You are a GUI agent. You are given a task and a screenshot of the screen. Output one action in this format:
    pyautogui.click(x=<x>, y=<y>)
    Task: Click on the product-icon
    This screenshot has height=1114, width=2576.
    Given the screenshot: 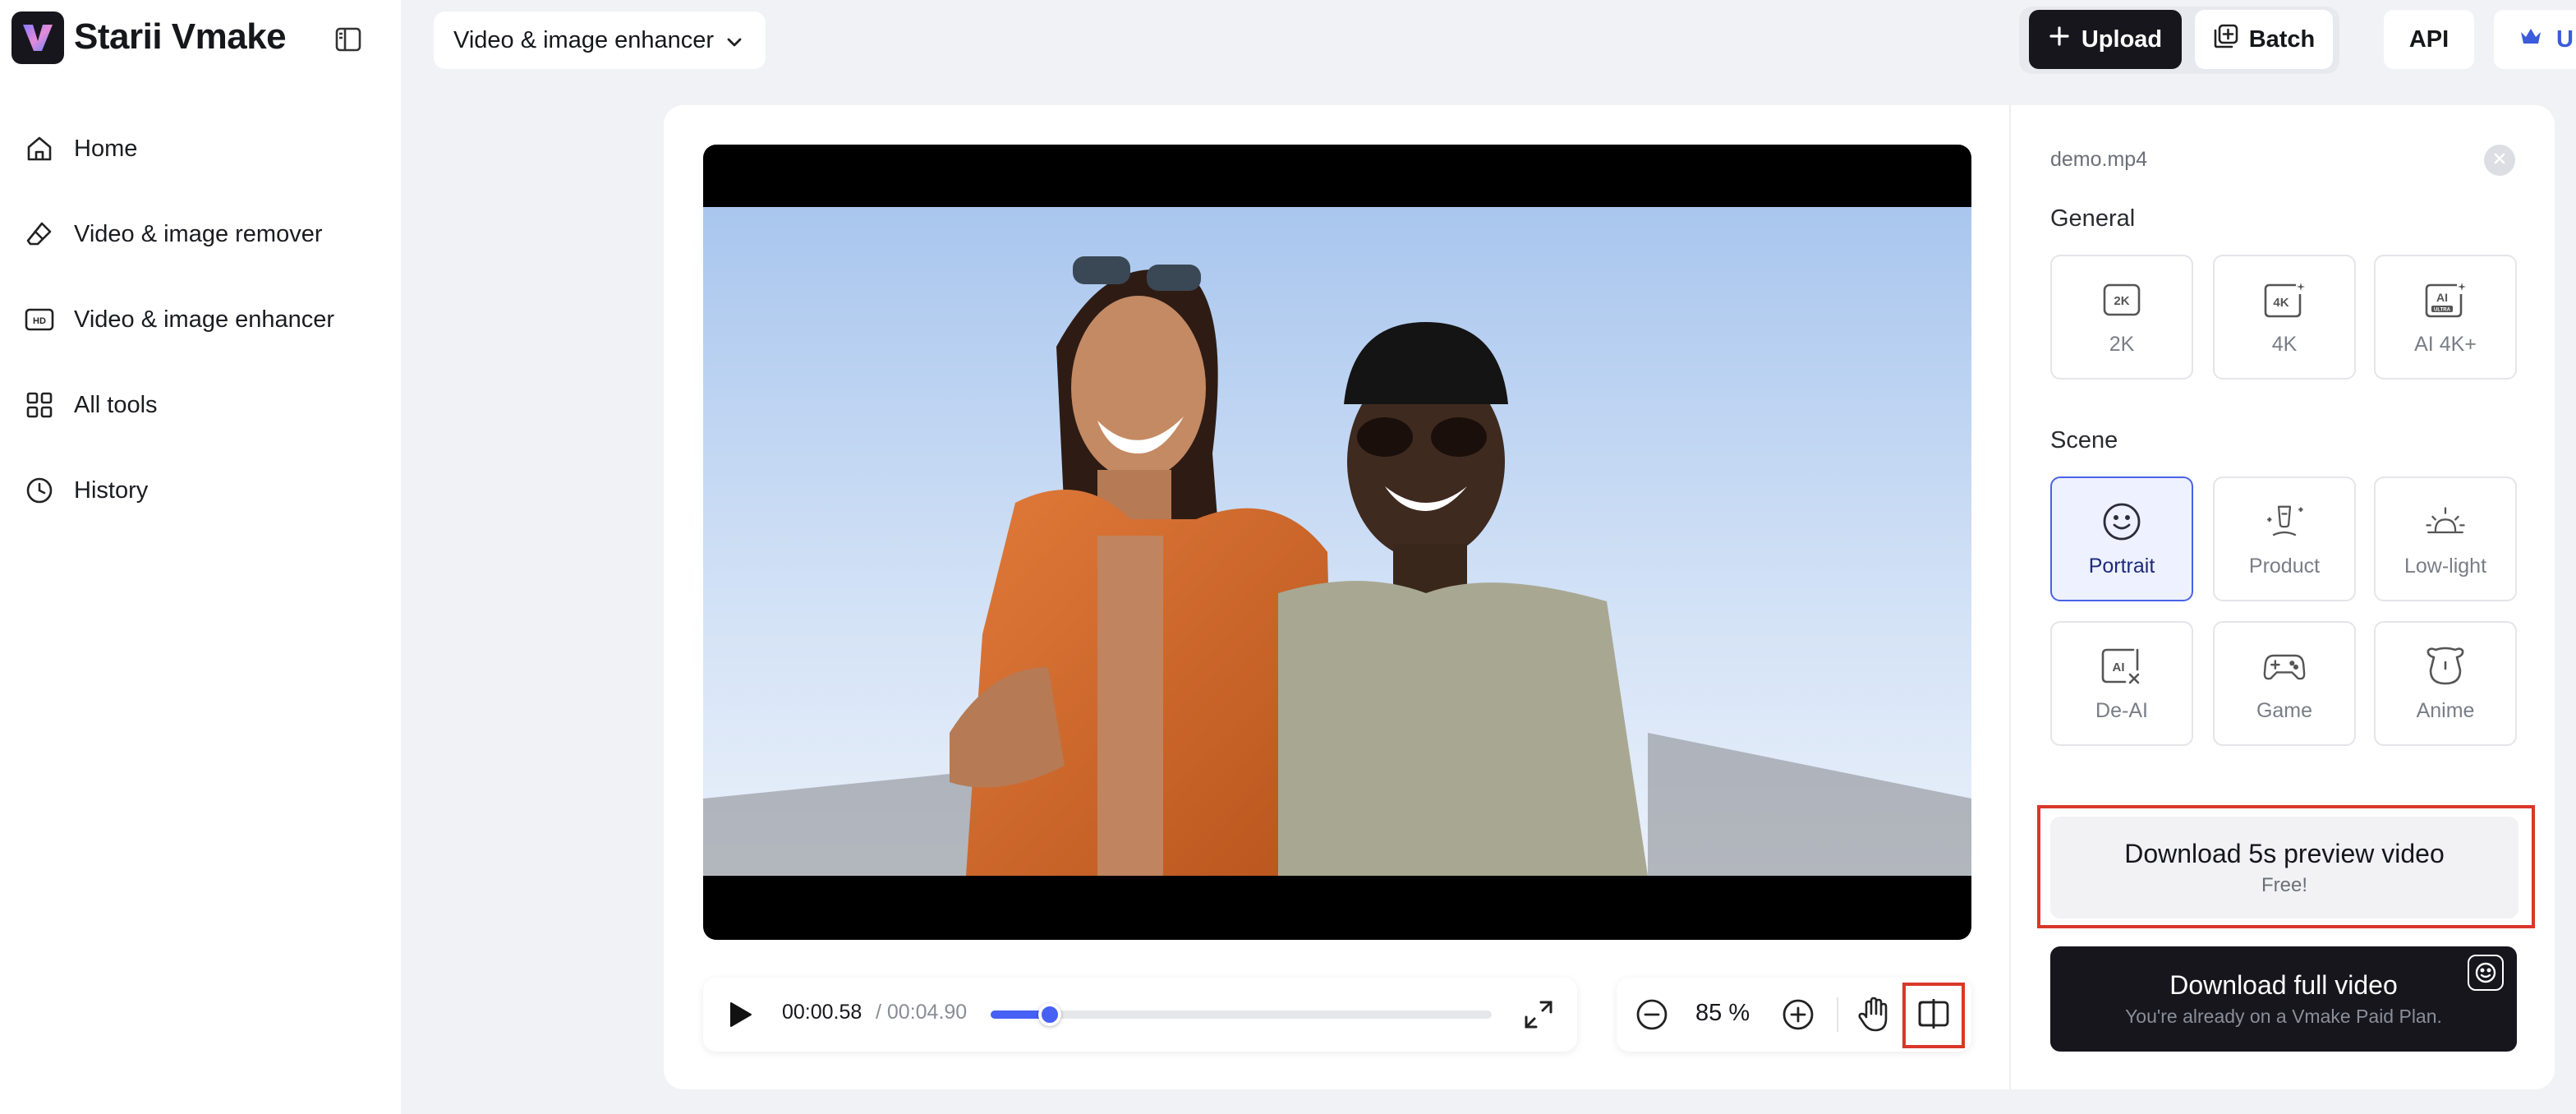 What is the action you would take?
    pyautogui.click(x=2284, y=521)
    